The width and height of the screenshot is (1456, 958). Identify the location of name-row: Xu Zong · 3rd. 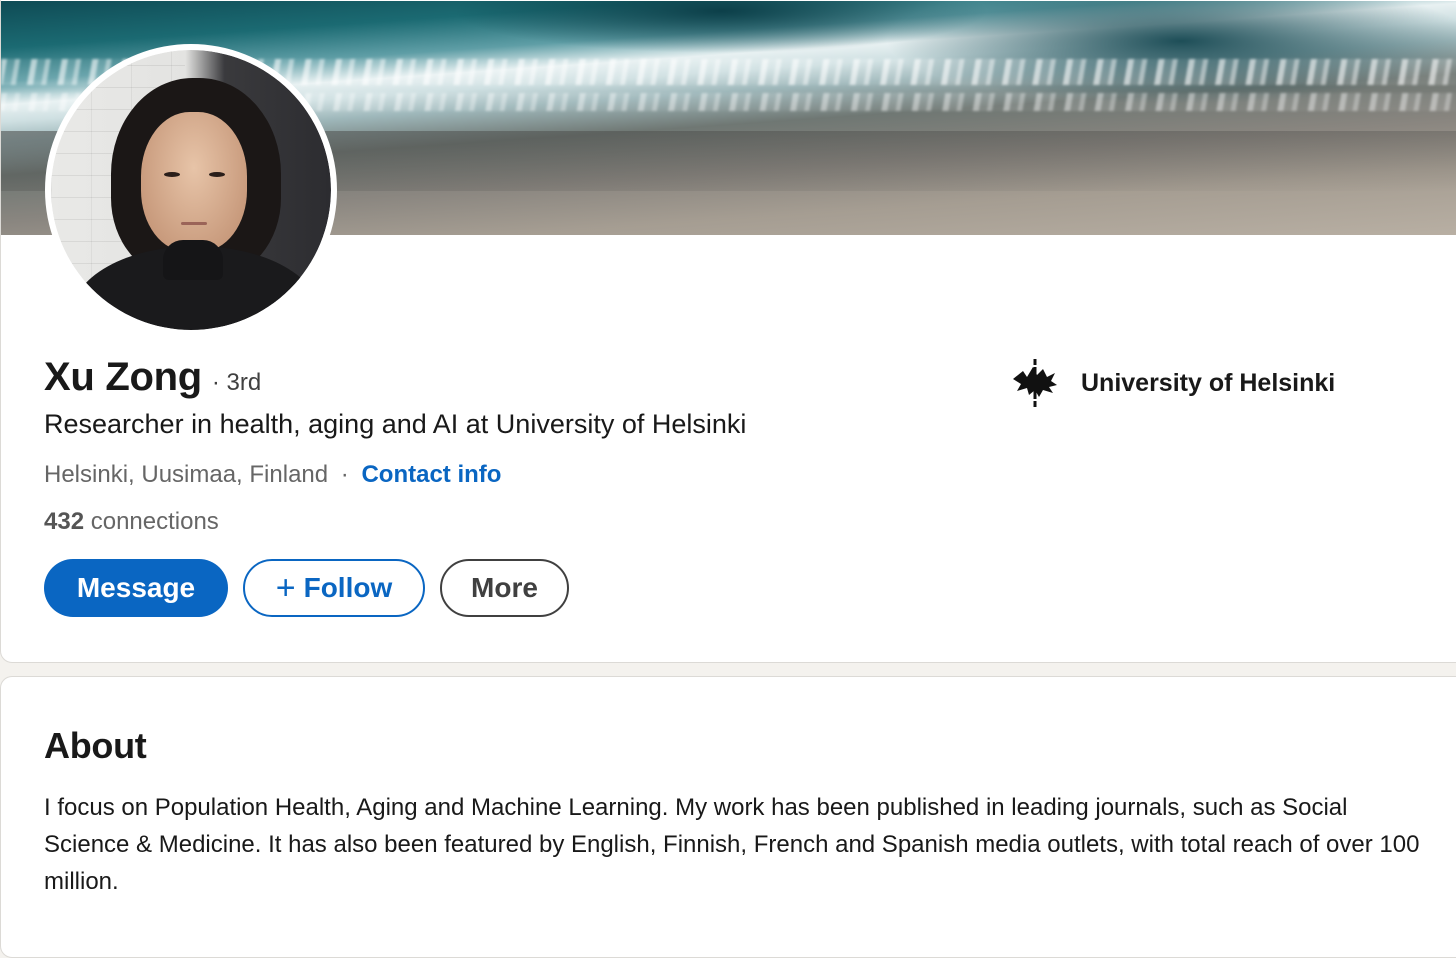
(152, 377).